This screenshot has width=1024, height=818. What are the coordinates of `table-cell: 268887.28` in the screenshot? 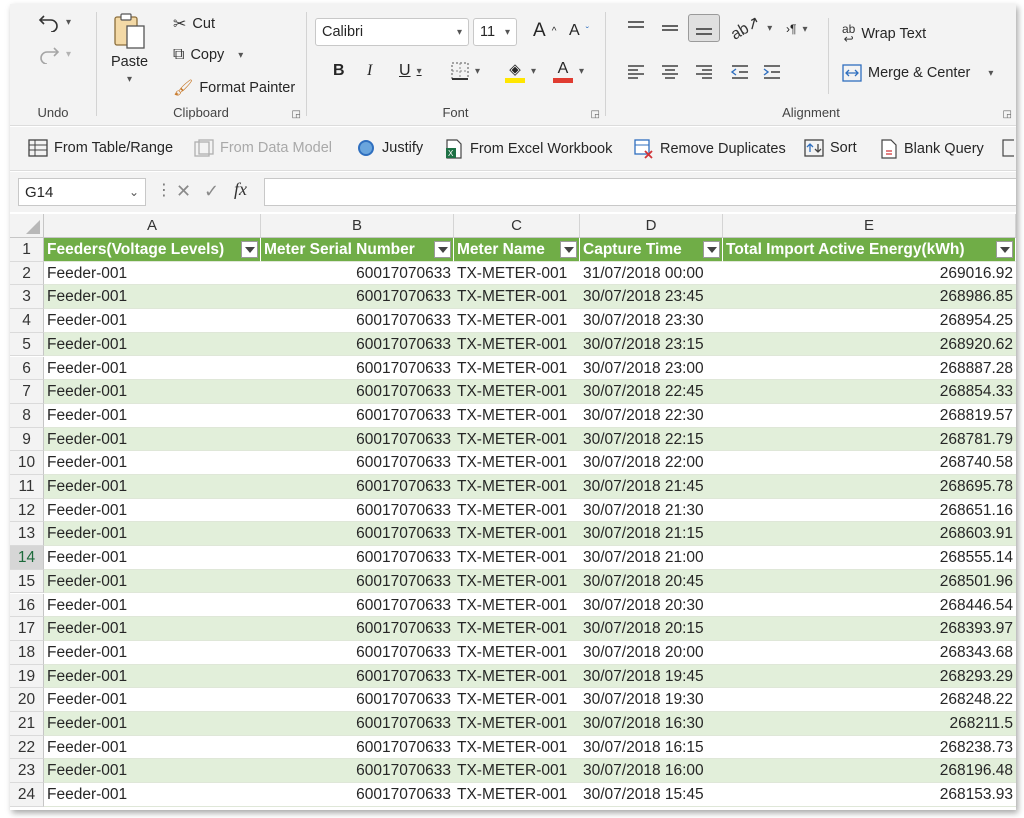 It's located at (869, 368).